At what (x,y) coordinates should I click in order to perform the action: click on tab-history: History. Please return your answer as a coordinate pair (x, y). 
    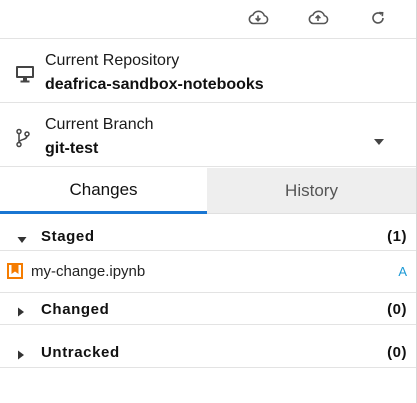
    Looking at the image, I should click on (311, 191).